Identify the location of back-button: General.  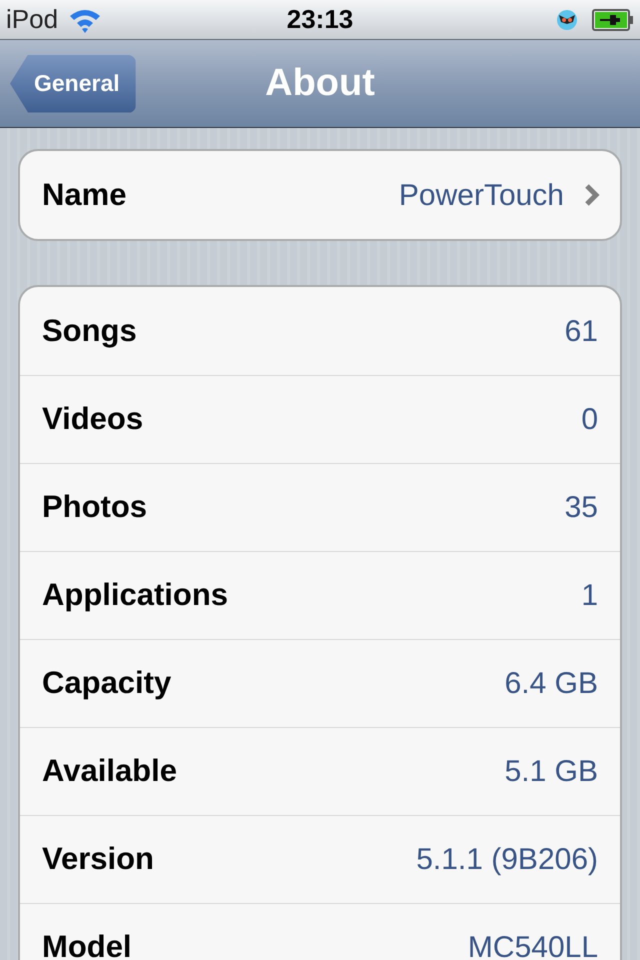
(73, 83).